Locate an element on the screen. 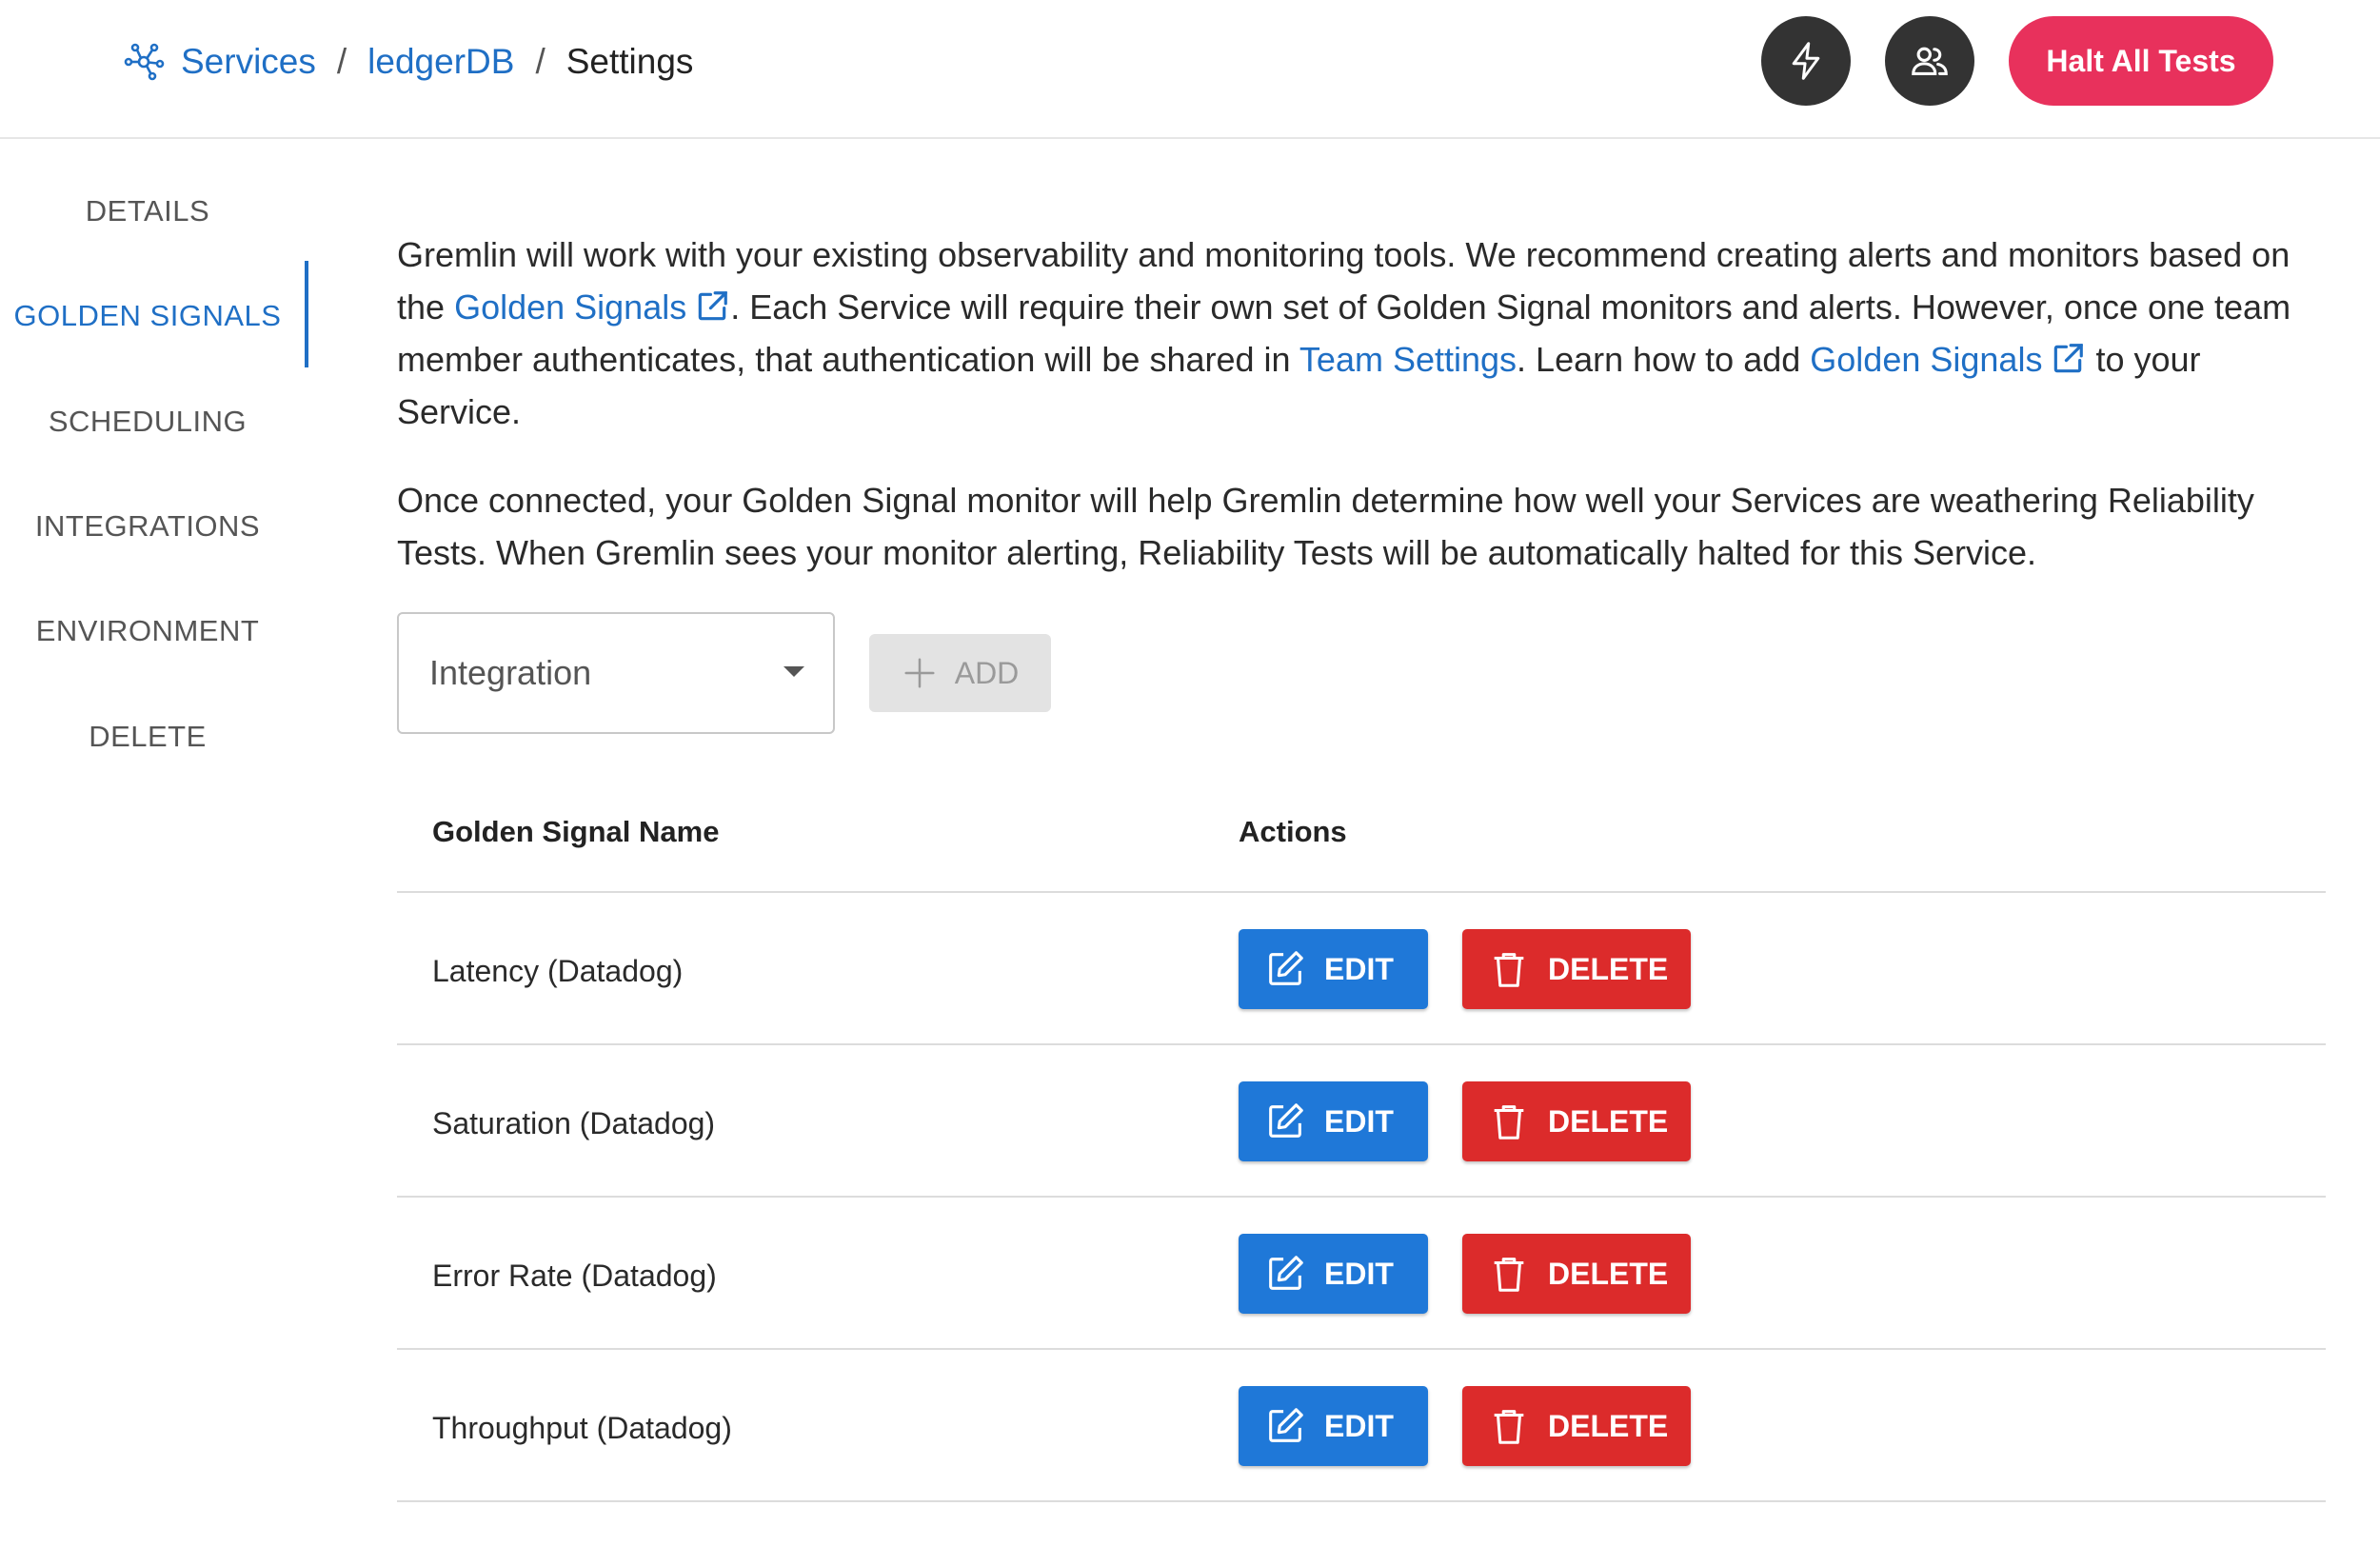 This screenshot has width=2380, height=1546. breadcrumb: Services / ledgerDB / Settings is located at coordinates (406, 62).